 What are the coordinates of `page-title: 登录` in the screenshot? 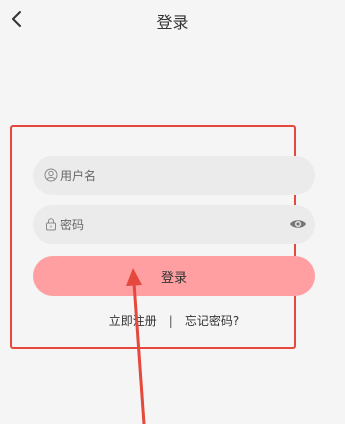 It's located at (172, 22).